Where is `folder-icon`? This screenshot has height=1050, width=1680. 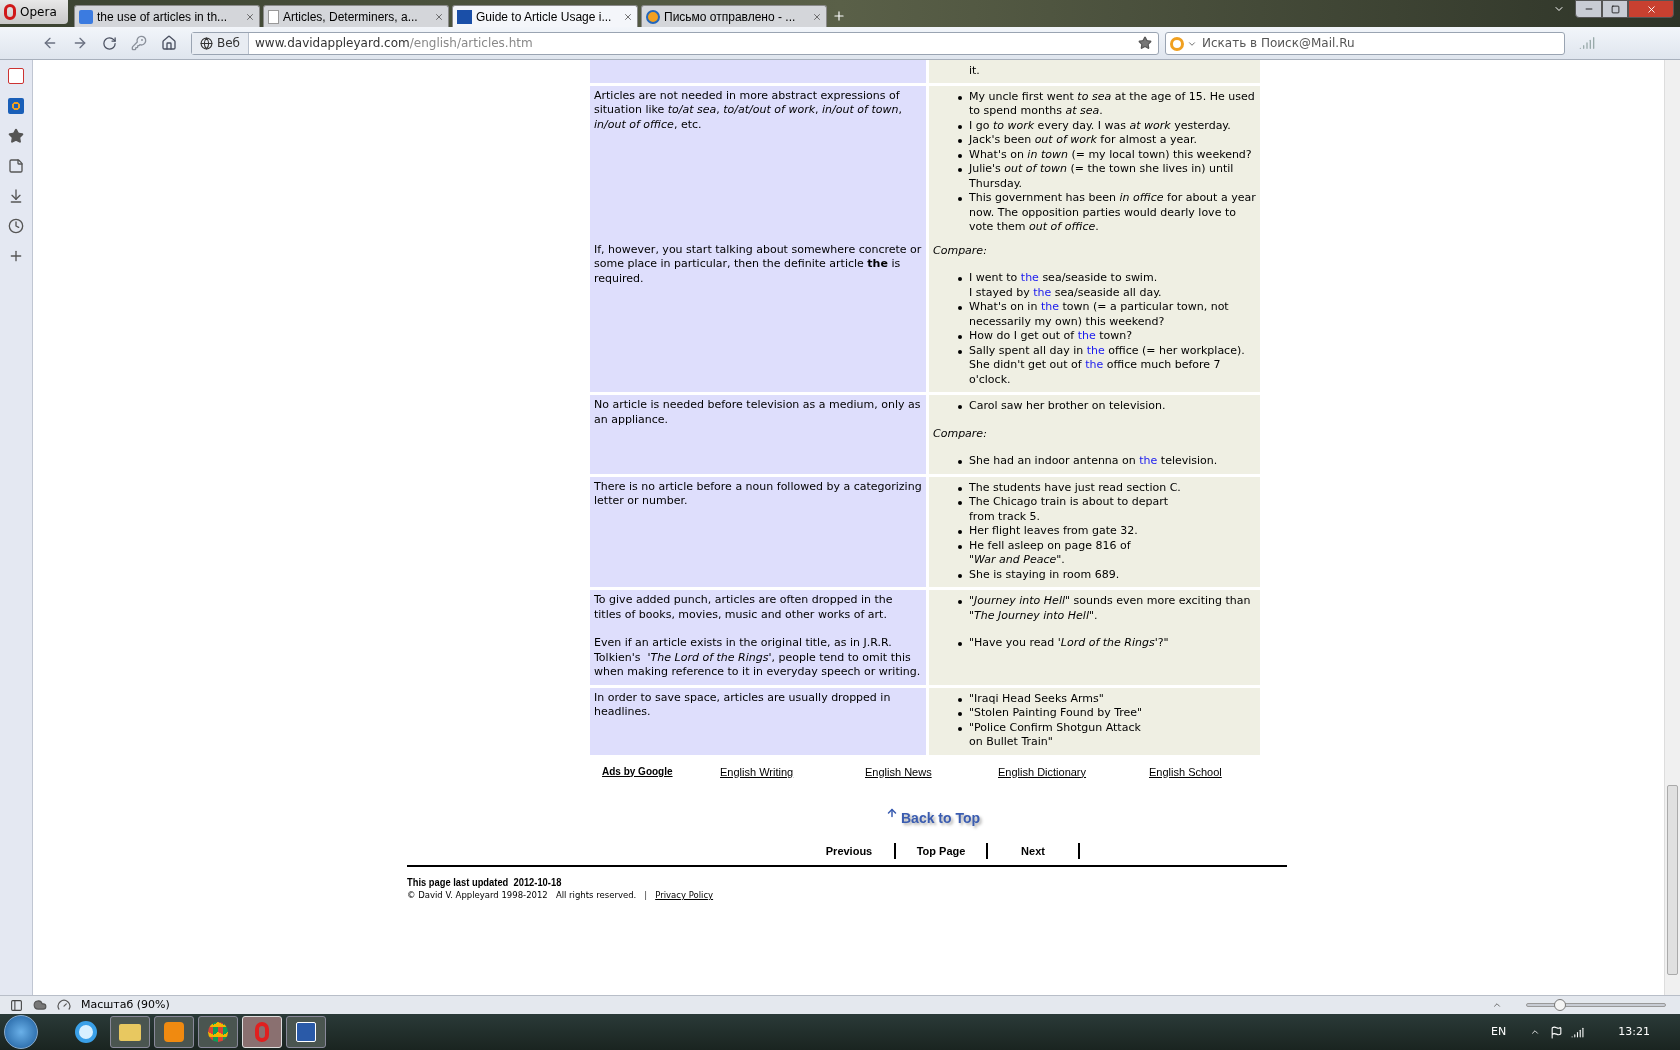 folder-icon is located at coordinates (130, 1032).